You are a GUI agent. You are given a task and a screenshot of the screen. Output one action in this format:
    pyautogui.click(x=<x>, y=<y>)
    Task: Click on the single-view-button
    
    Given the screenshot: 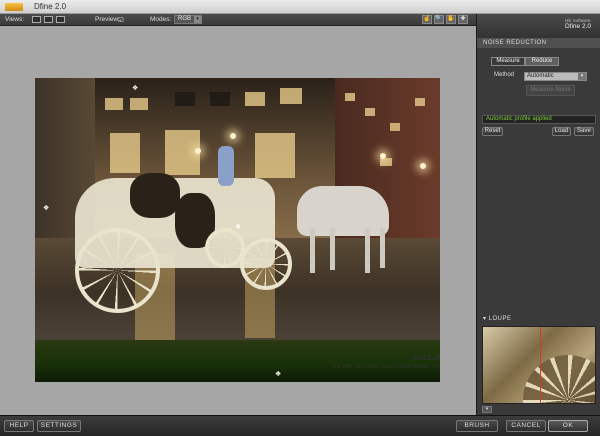 What is the action you would take?
    pyautogui.click(x=36, y=19)
    